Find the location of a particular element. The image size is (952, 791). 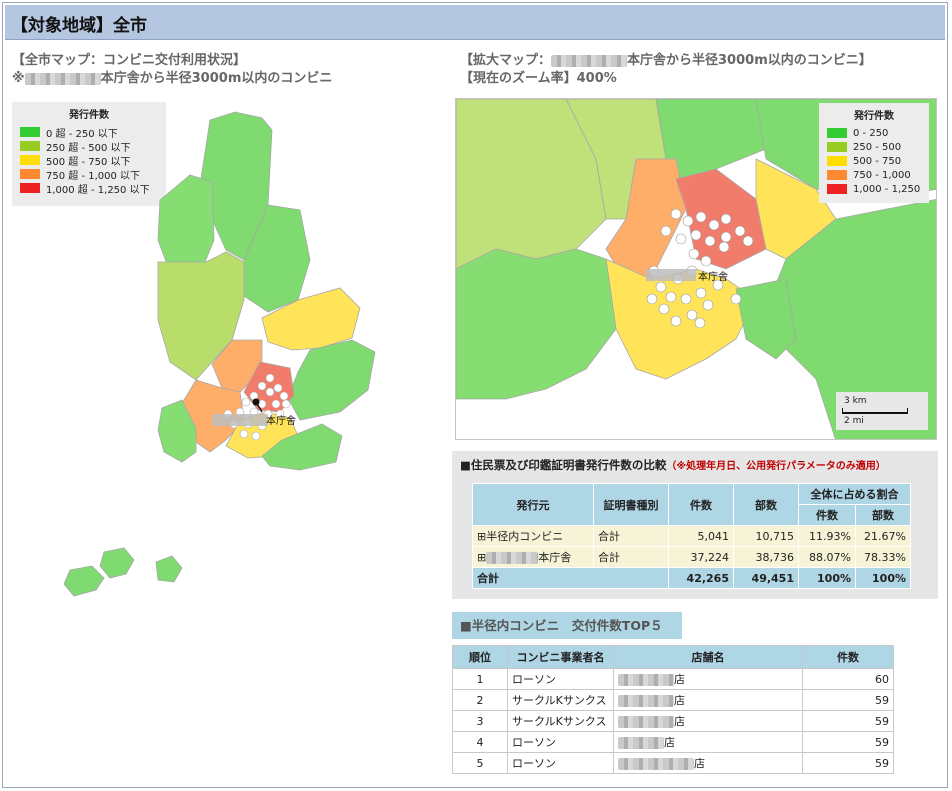

table-row: 1 ローソン 店 60 is located at coordinates (673, 679).